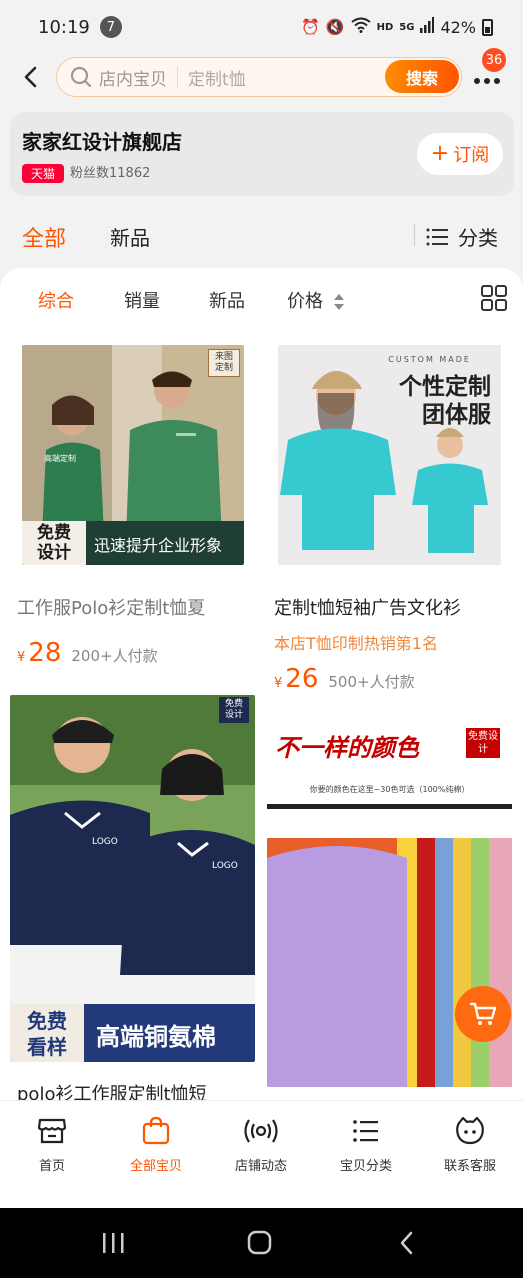 The image size is (523, 1278). What do you see at coordinates (81, 77) in the screenshot?
I see `search-icon` at bounding box center [81, 77].